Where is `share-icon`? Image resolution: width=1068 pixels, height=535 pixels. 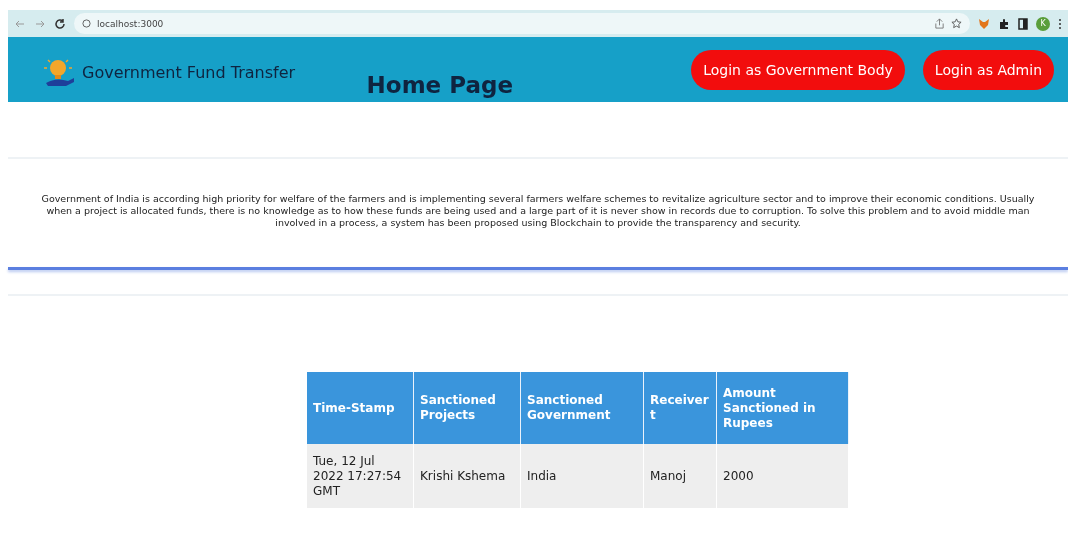
share-icon is located at coordinates (939, 23).